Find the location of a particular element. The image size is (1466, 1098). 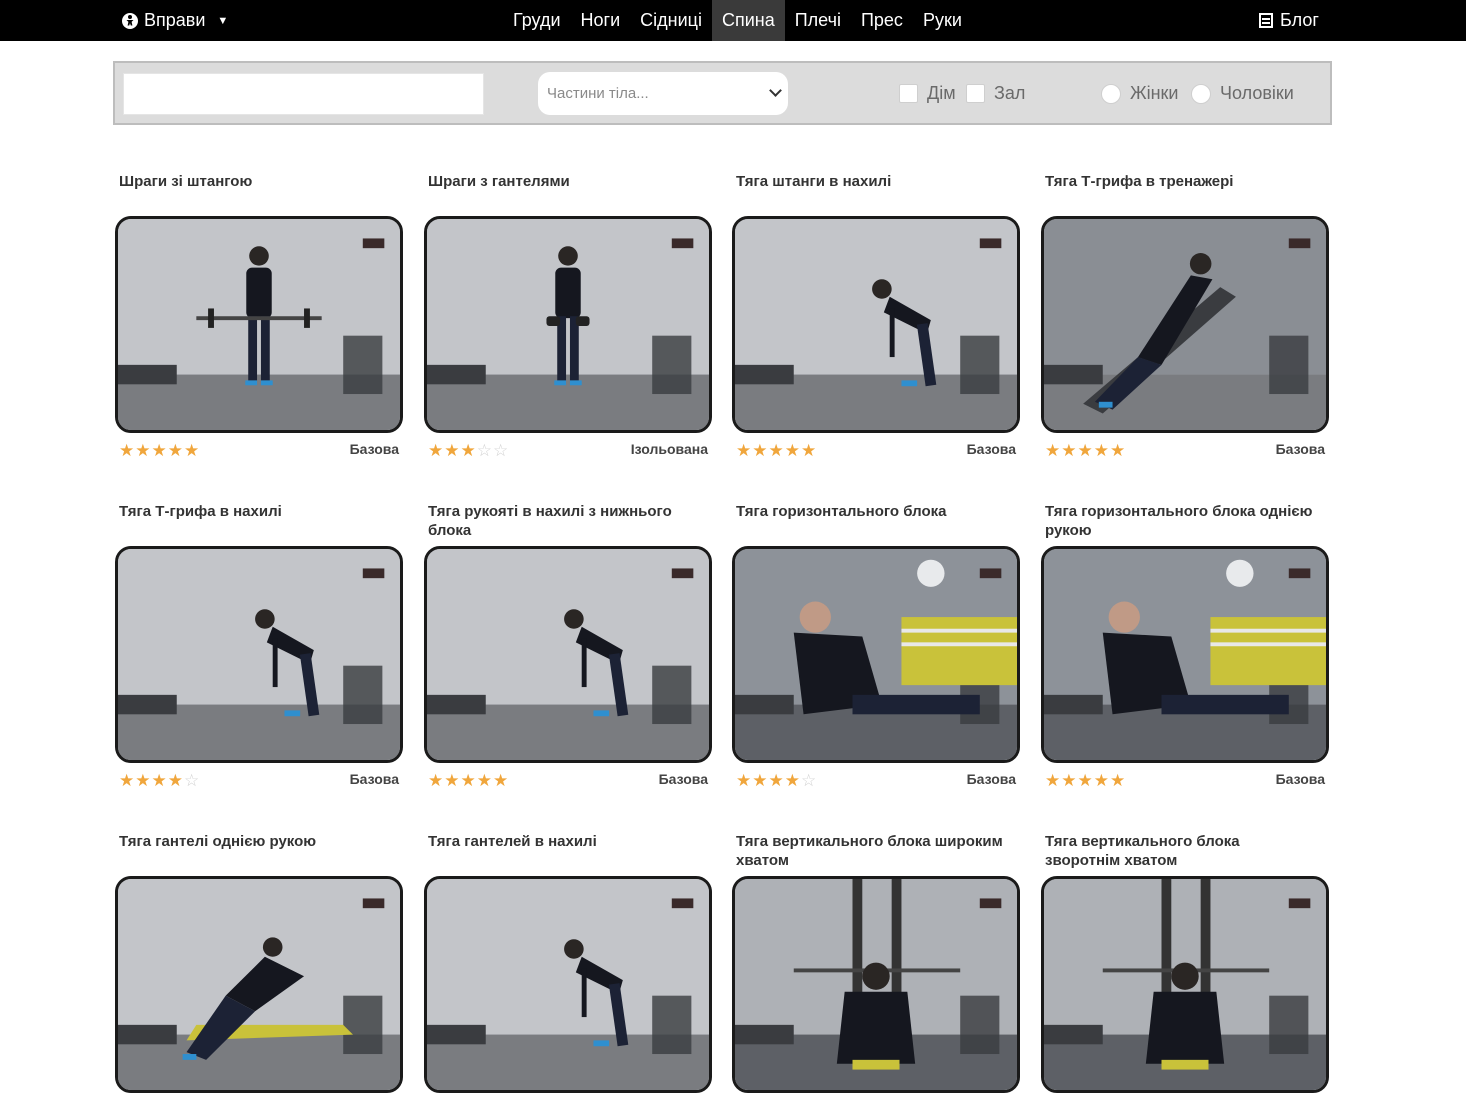

rating-stars: ★ ★ ★ ★ ☆ is located at coordinates (159, 780).